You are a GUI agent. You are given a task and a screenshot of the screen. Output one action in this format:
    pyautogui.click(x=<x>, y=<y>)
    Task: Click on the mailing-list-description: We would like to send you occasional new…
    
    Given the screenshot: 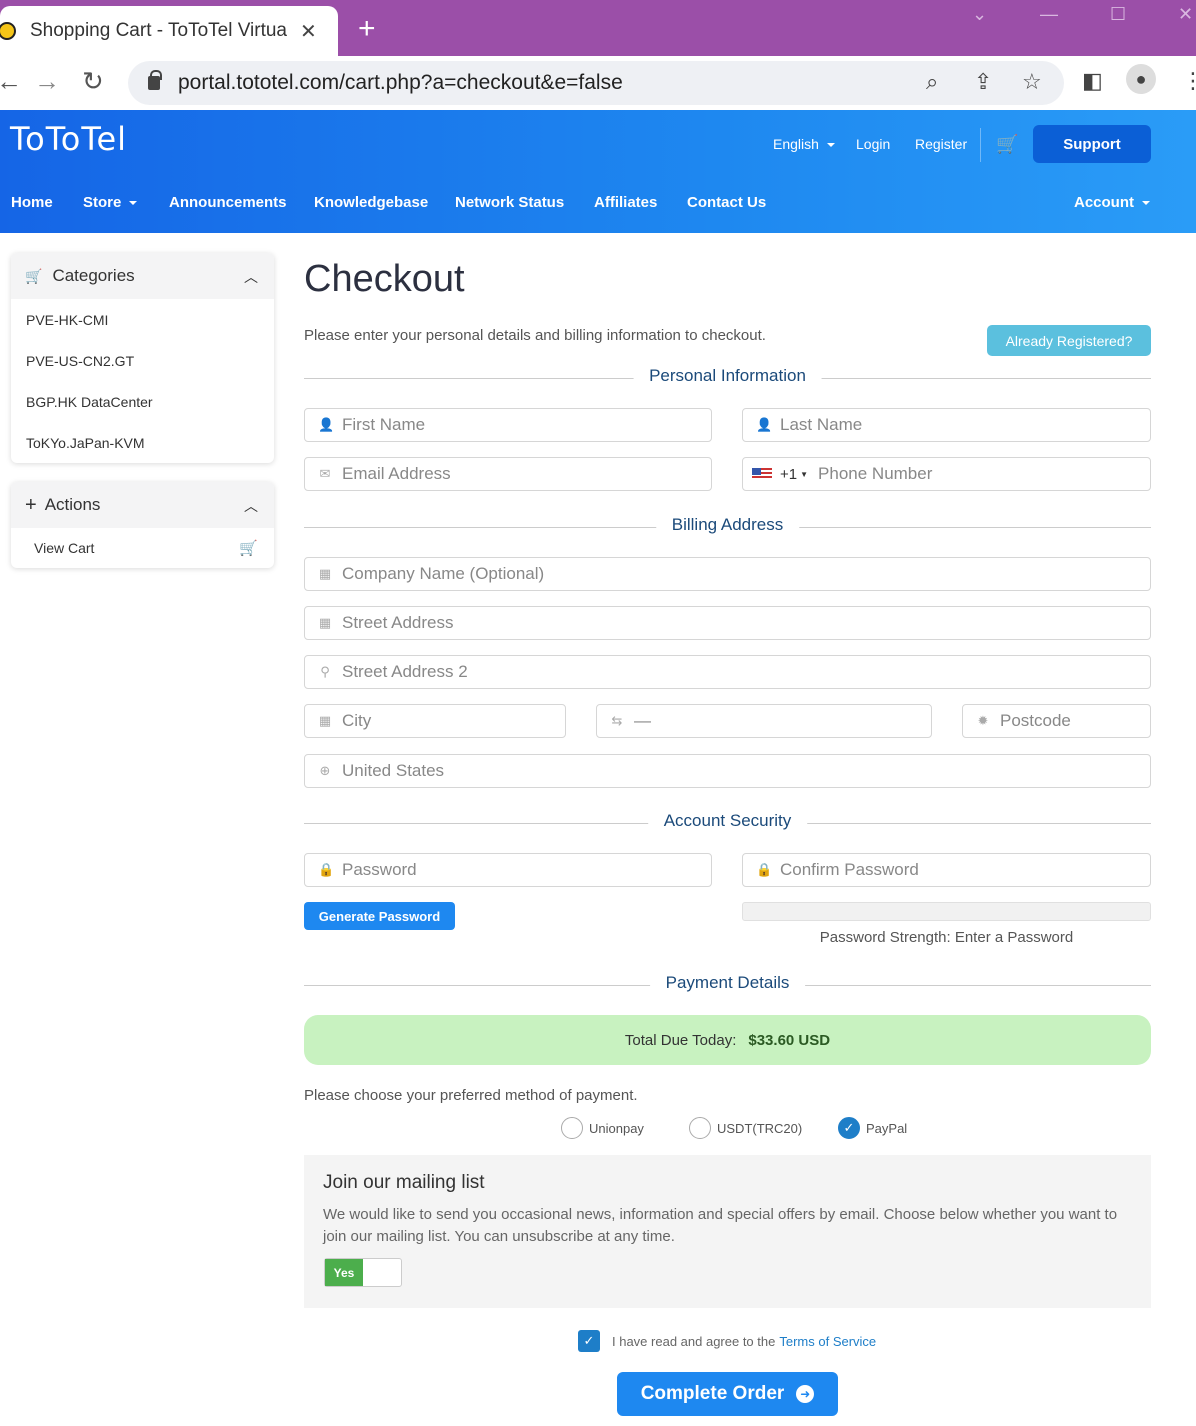 What is the action you would take?
    pyautogui.click(x=720, y=1225)
    